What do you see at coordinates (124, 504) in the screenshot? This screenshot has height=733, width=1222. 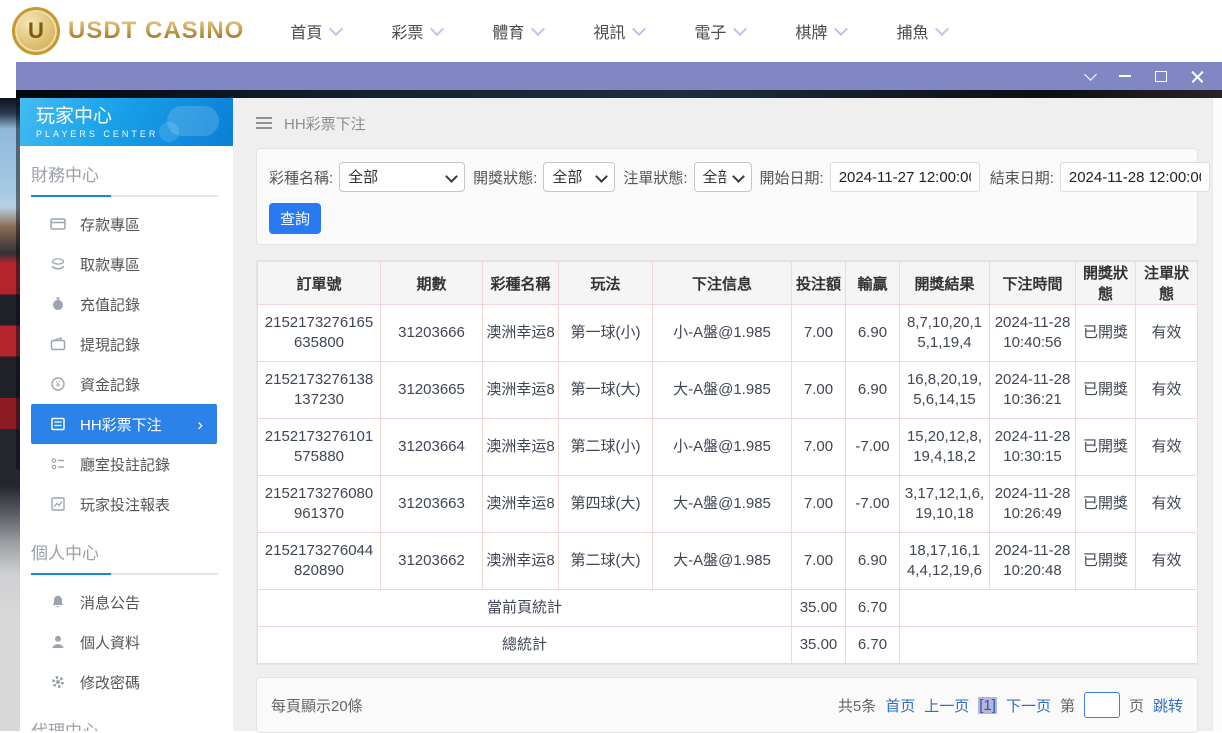 I see `sidebar-item-report: 玩家投注報表` at bounding box center [124, 504].